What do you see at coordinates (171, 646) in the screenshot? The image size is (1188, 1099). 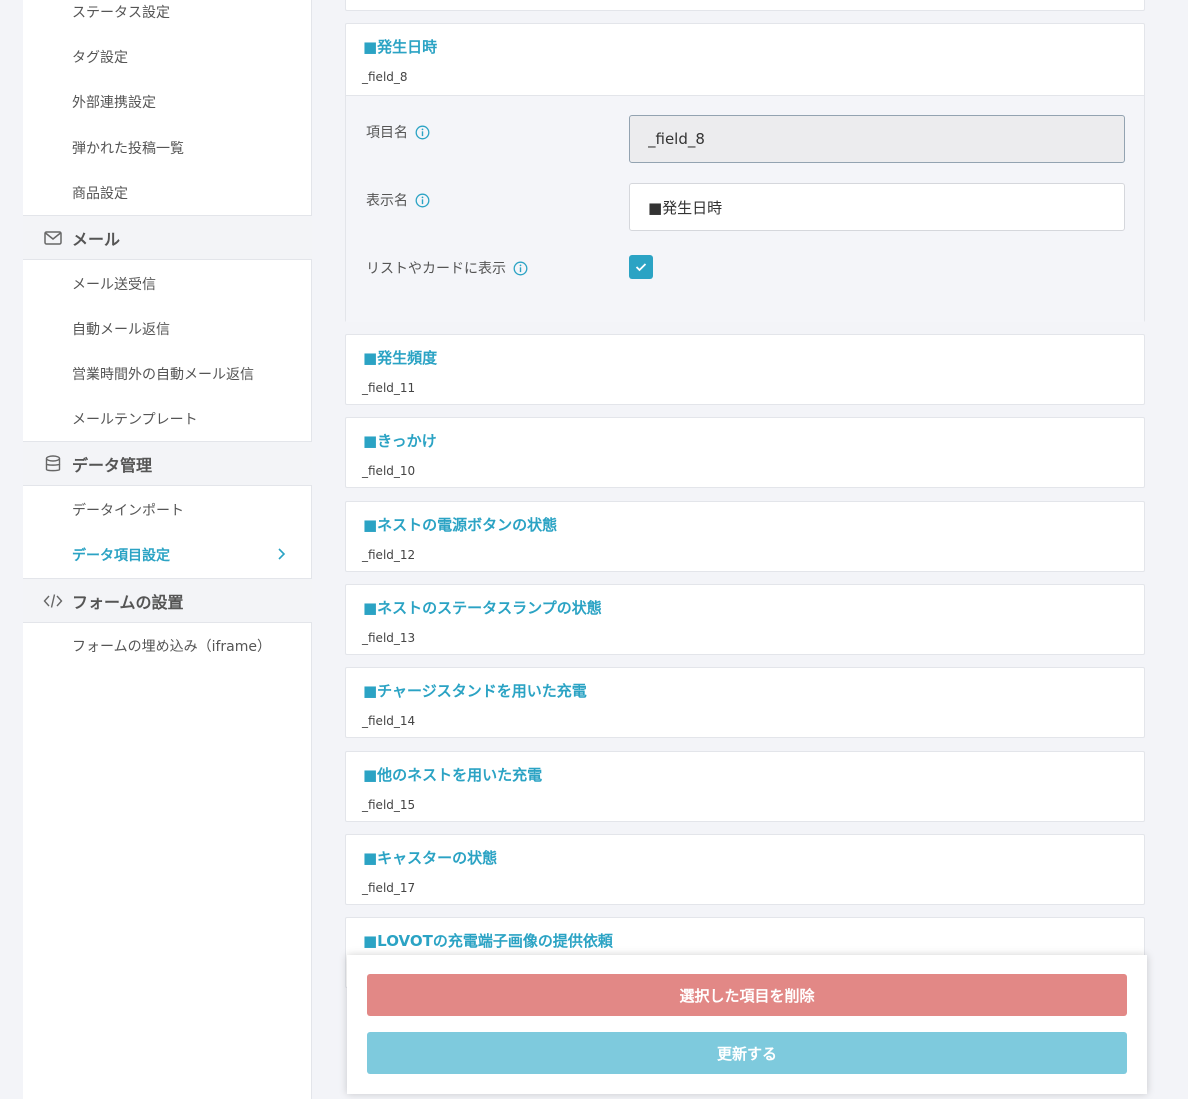 I see `sidebar-item-label: フォームの埋め込み（iframe）` at bounding box center [171, 646].